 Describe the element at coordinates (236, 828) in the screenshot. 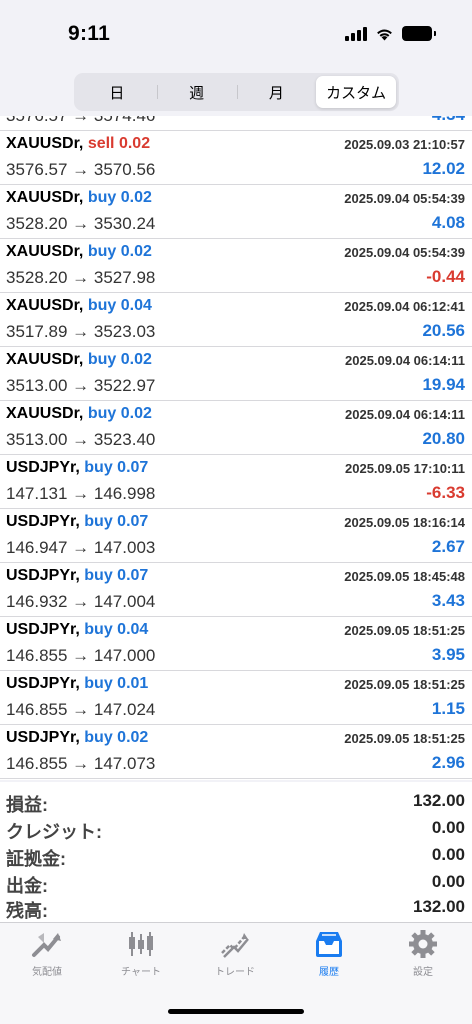

I see `summary-credit: クレジット: 0.00` at that location.